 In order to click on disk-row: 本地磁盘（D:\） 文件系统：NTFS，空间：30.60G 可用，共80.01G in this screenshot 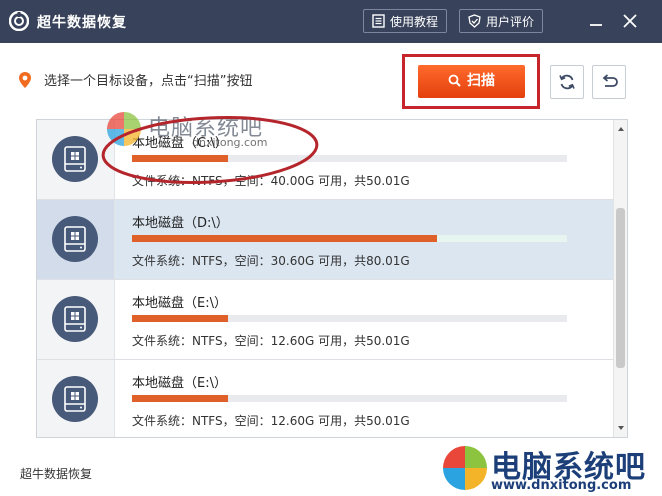, I will do `click(325, 240)`.